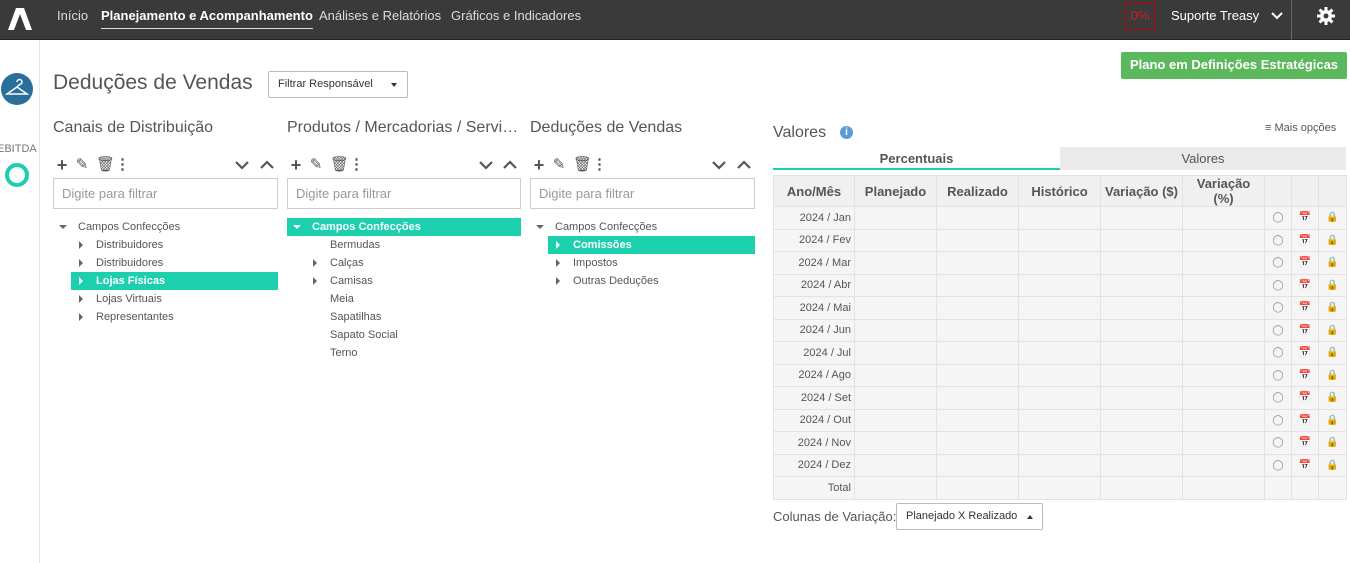 Image resolution: width=1350 pixels, height=563 pixels. What do you see at coordinates (20, 20) in the screenshot?
I see `app-logo-icon` at bounding box center [20, 20].